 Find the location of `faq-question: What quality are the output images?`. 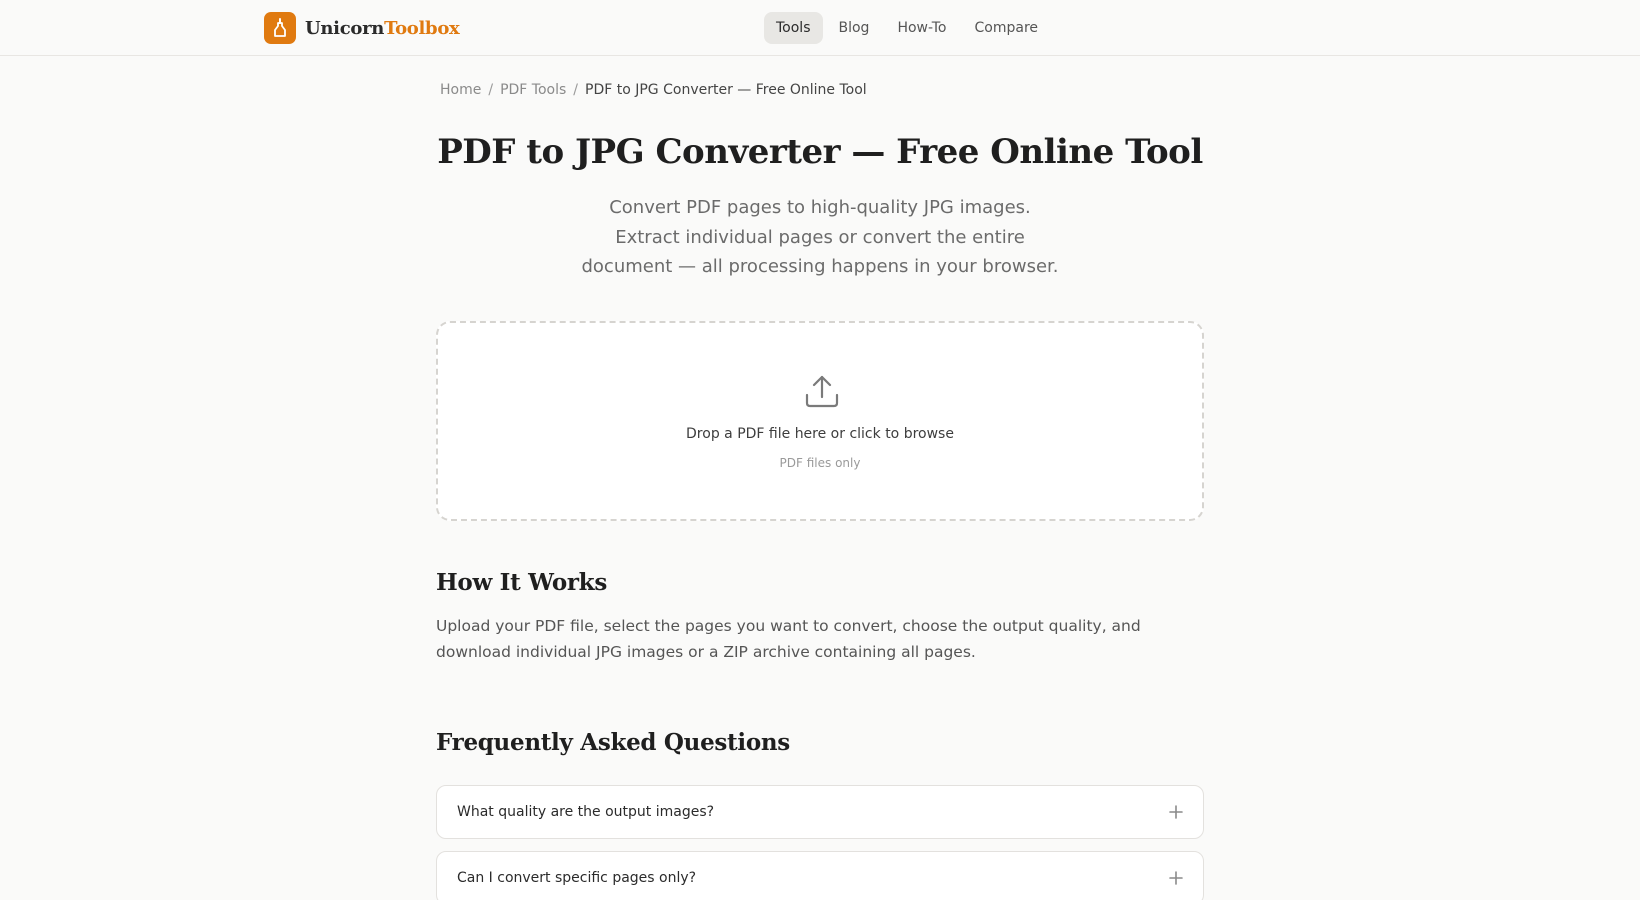

faq-question: What quality are the output images? is located at coordinates (586, 812).